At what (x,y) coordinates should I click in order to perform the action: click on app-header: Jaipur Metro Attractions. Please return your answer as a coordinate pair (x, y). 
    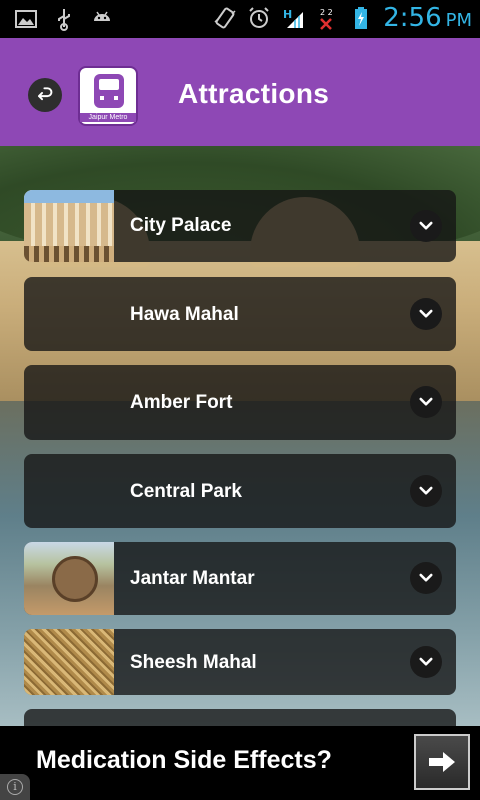
    Looking at the image, I should click on (240, 92).